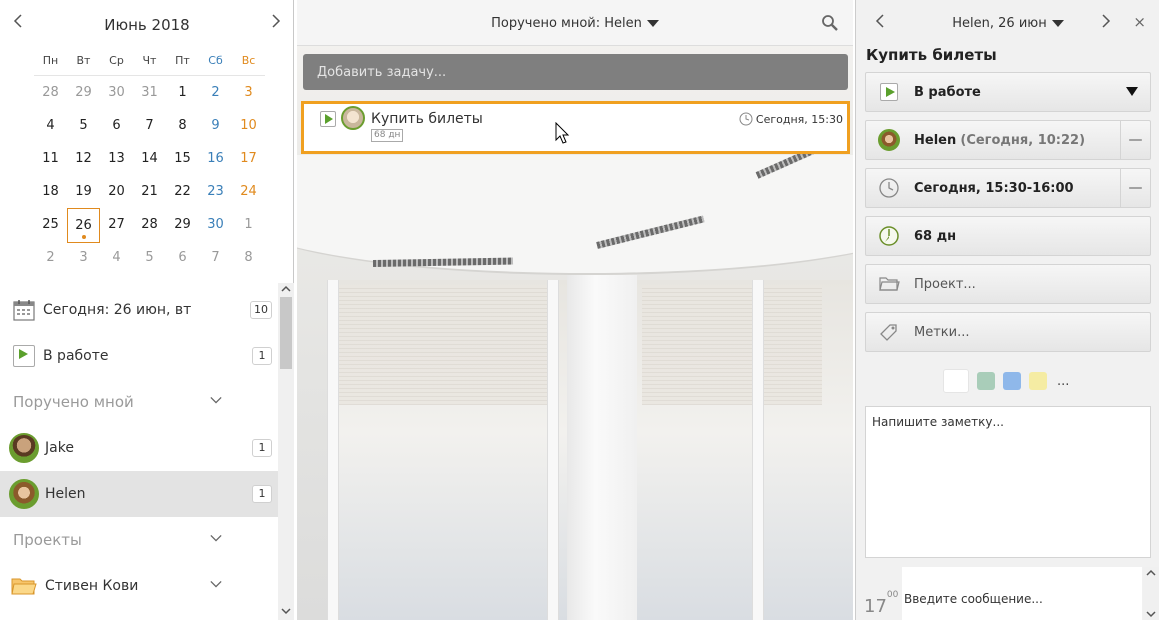 Image resolution: width=1159 pixels, height=620 pixels. What do you see at coordinates (50, 225) in the screenshot?
I see `calendar-day: 25` at bounding box center [50, 225].